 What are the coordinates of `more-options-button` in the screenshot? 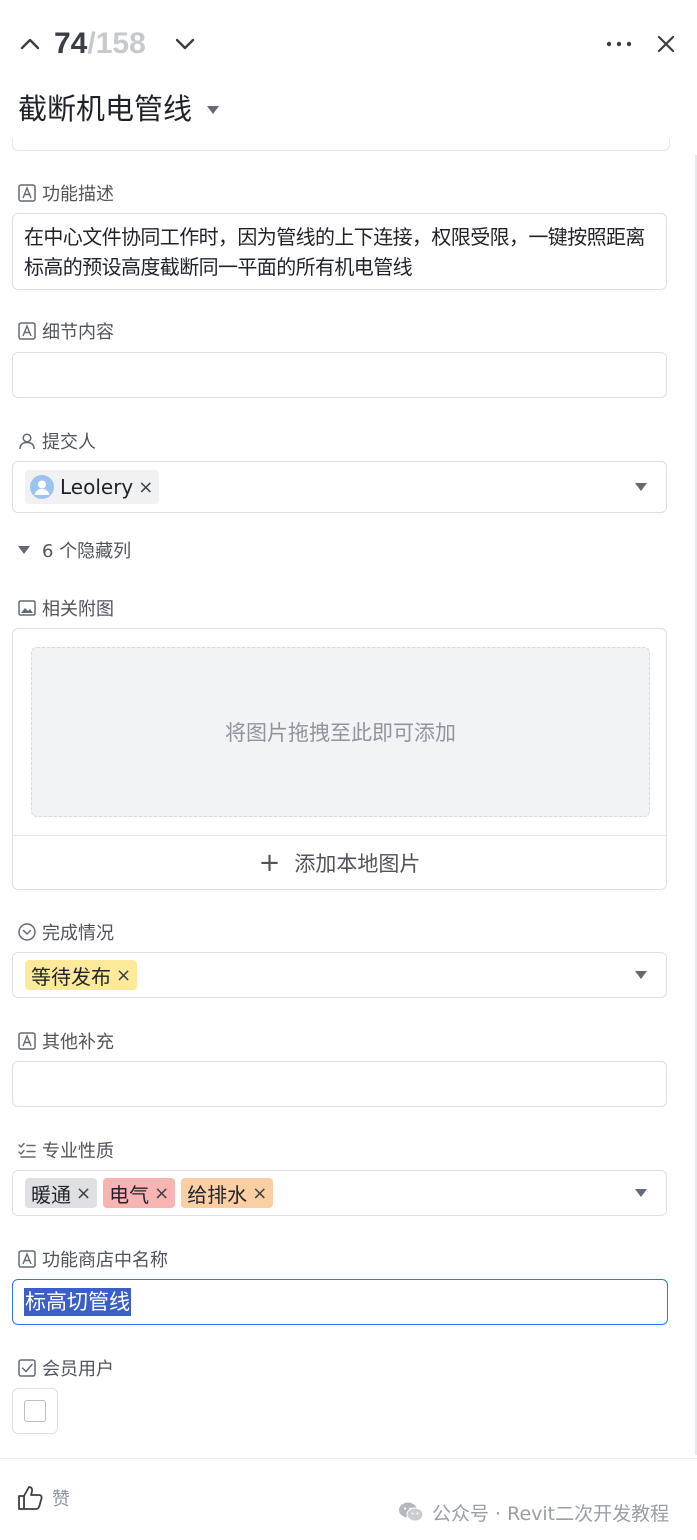 It's located at (619, 44).